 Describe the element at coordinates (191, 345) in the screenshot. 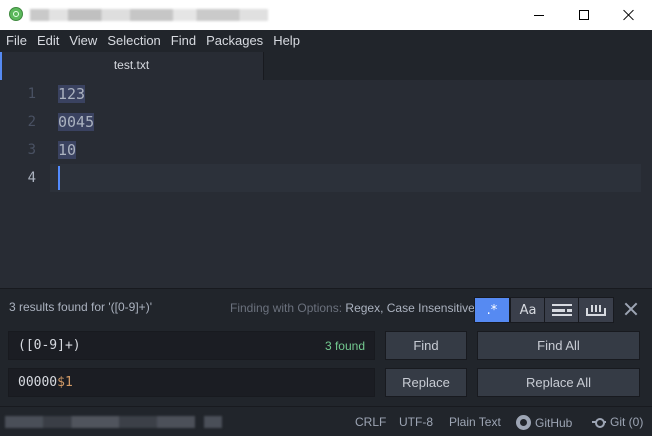

I see `find-input: ([0-9]+) 3 found` at that location.